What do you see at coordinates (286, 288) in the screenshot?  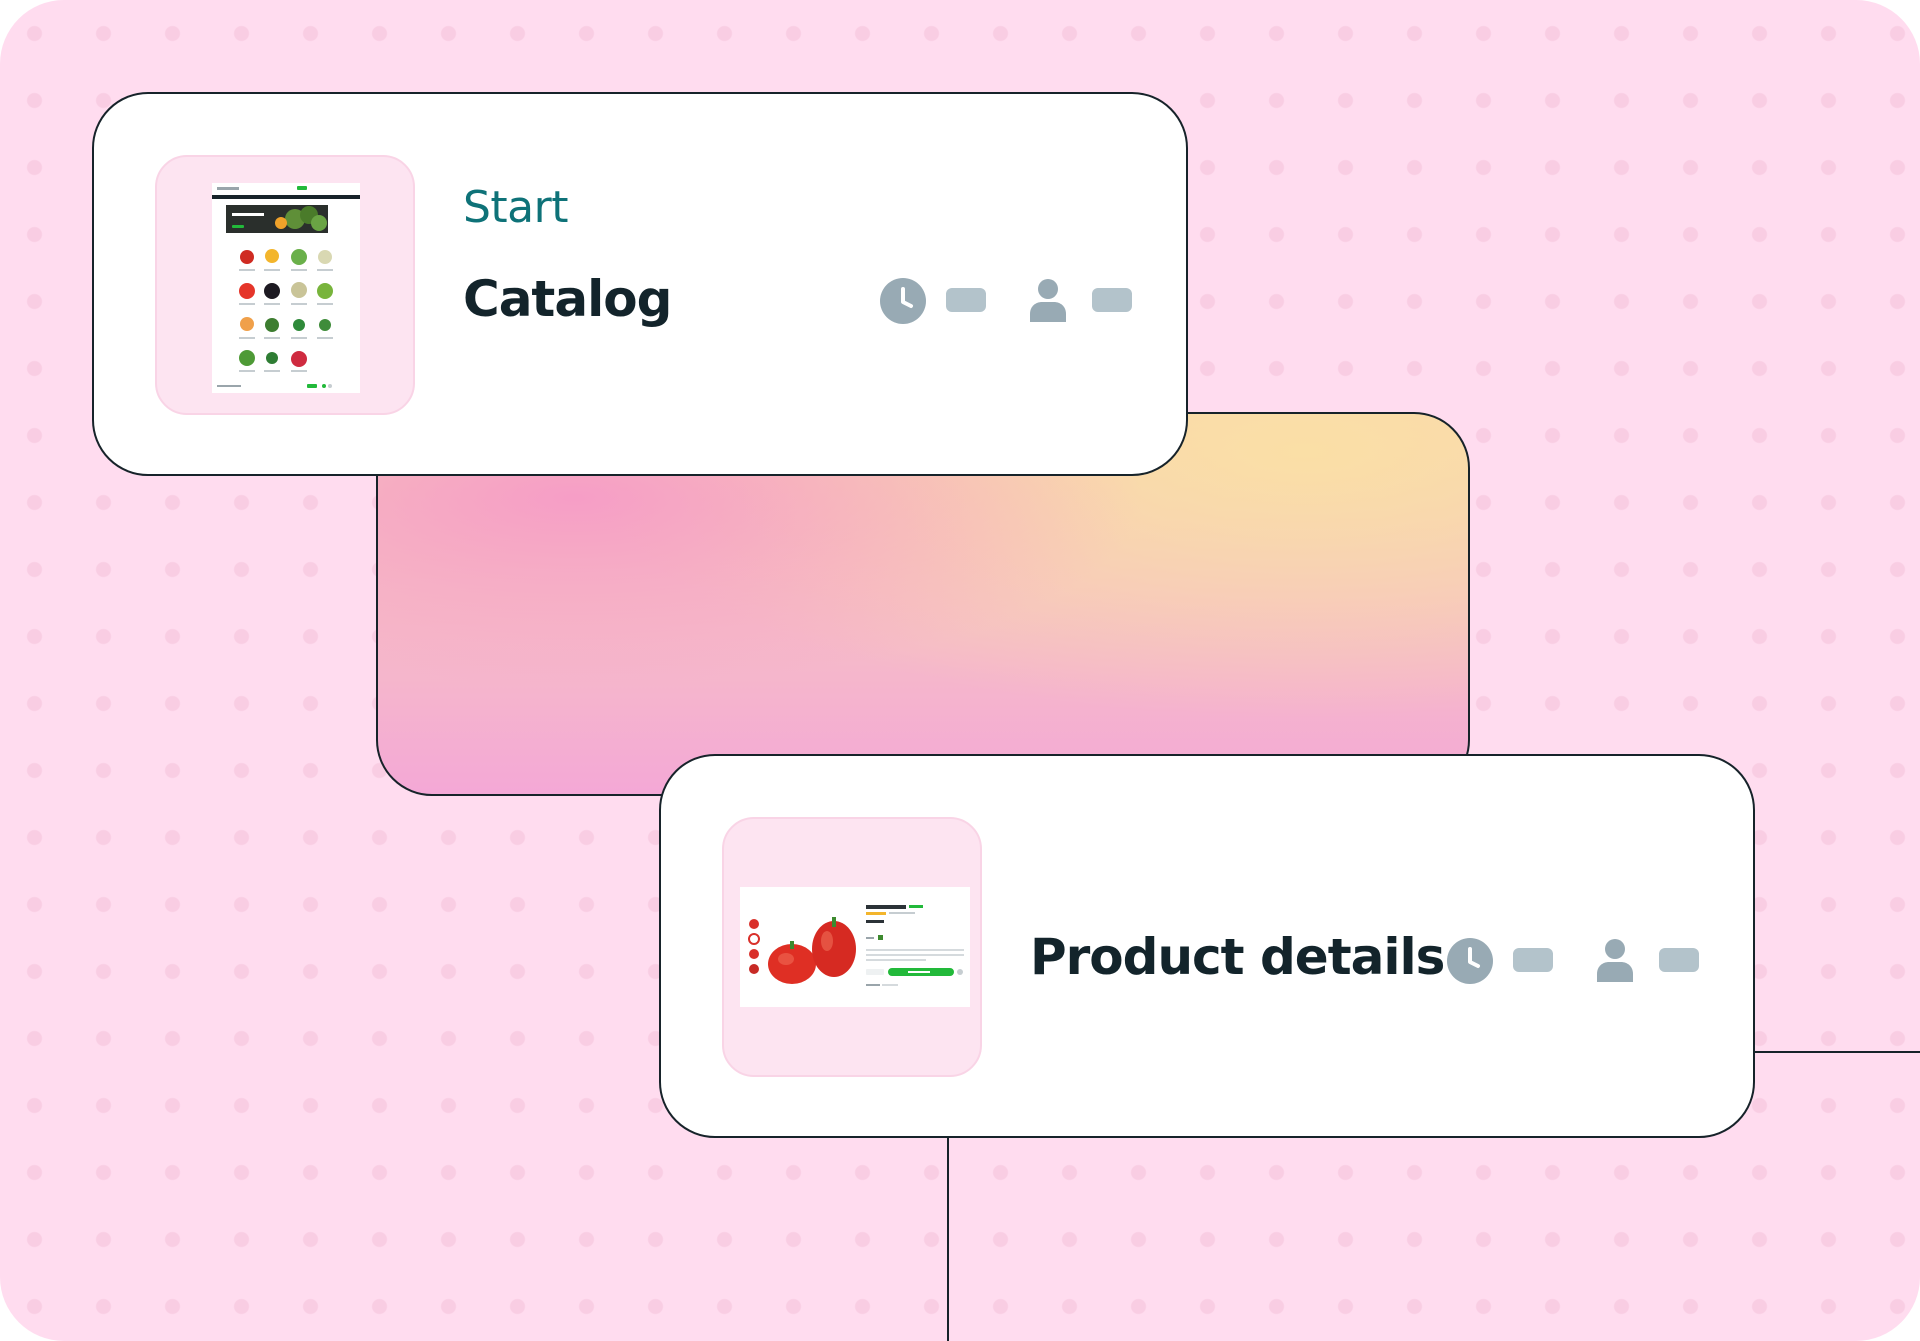 I see `catalog-page-preview` at bounding box center [286, 288].